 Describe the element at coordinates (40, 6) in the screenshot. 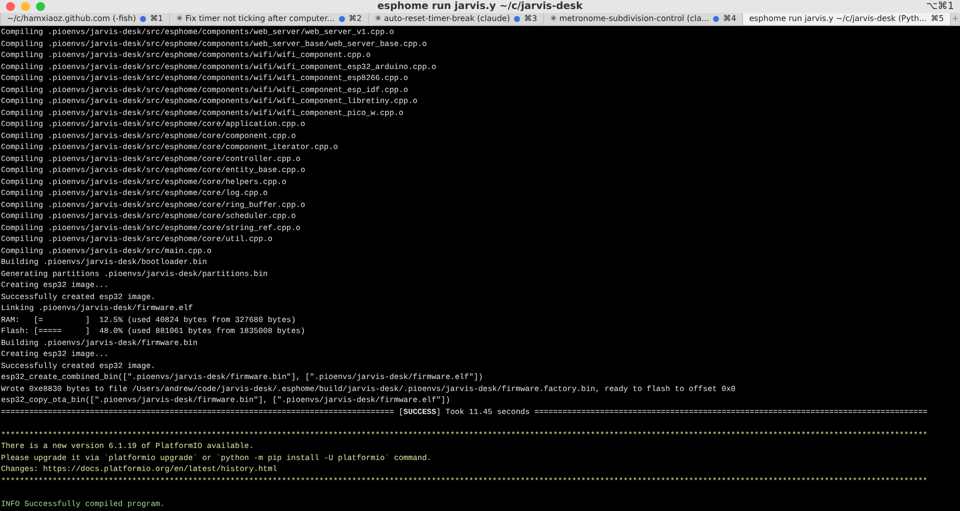

I see `zoom-button` at that location.